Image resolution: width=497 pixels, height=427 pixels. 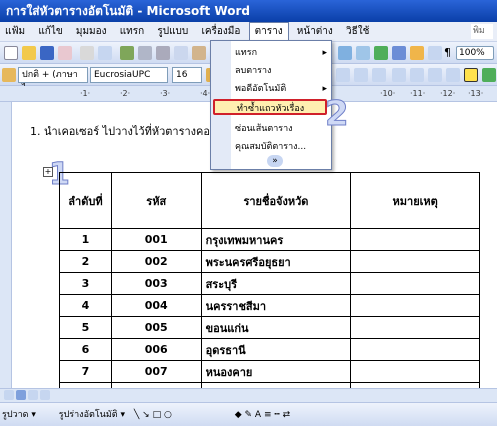 I want to click on menu-item-insert: แทรก ▸, so click(x=282, y=53).